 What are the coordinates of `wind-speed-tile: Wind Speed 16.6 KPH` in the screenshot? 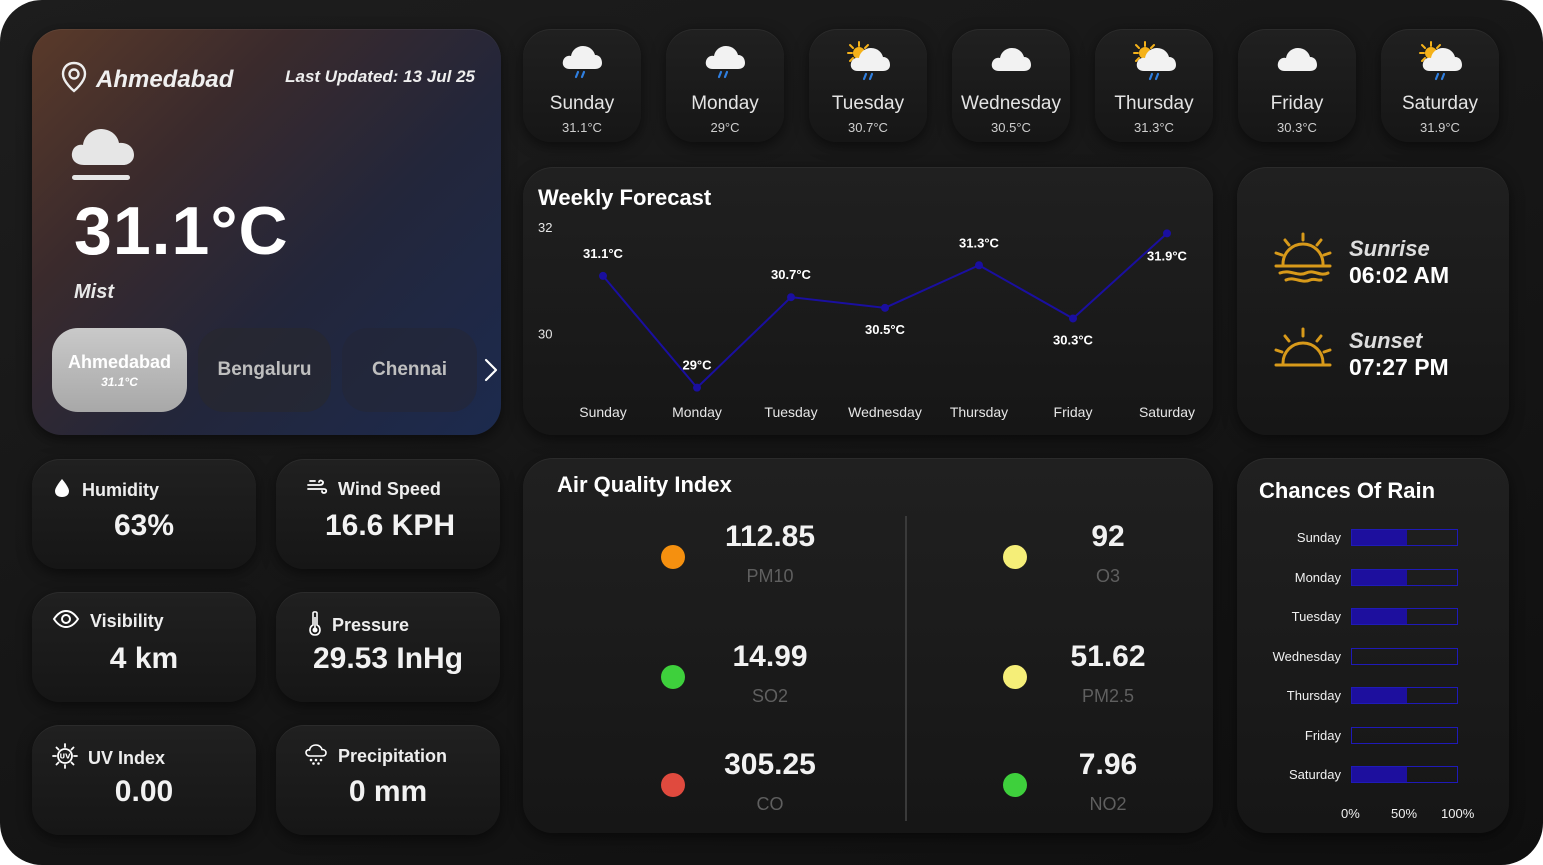 It's located at (388, 514).